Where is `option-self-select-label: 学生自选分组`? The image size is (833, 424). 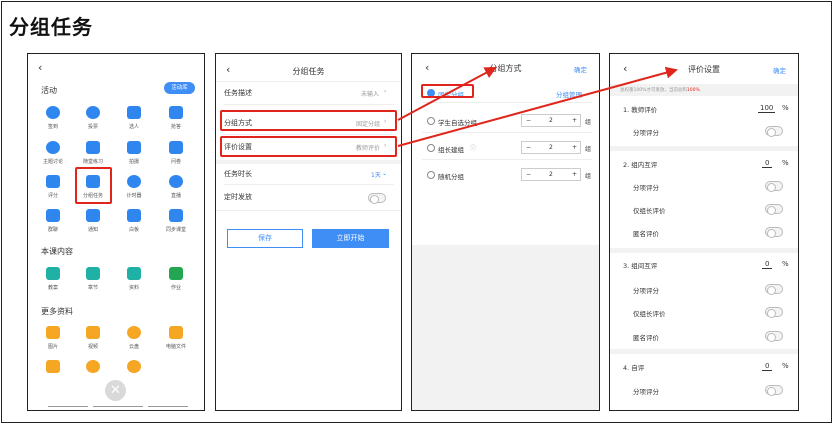
option-self-select-label: 学生自选分组 is located at coordinates (457, 123).